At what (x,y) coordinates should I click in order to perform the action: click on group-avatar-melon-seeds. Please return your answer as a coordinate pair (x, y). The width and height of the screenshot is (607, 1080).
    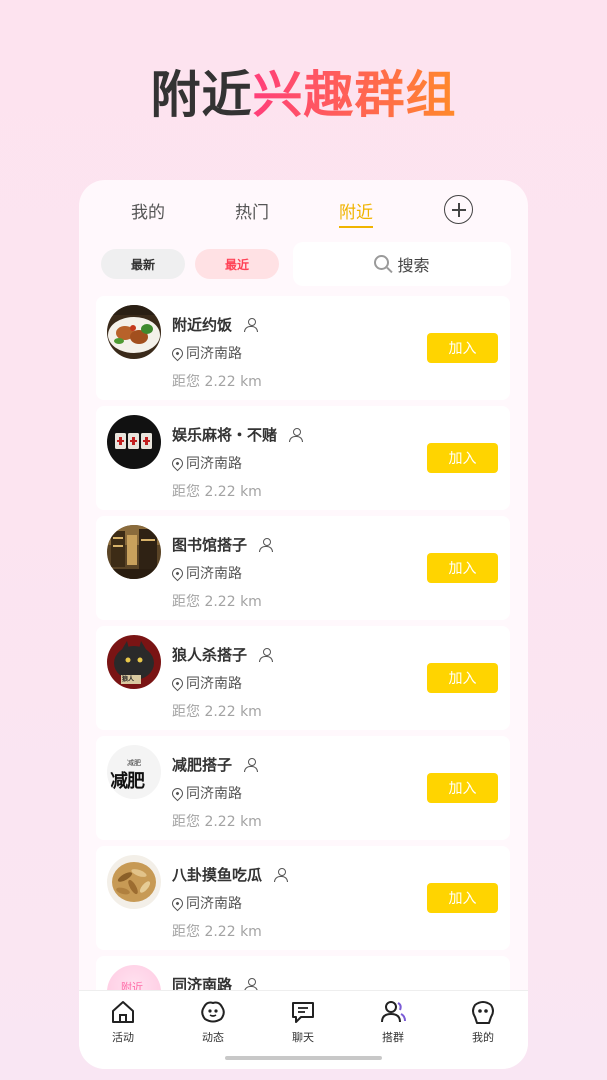
    Looking at the image, I should click on (134, 882).